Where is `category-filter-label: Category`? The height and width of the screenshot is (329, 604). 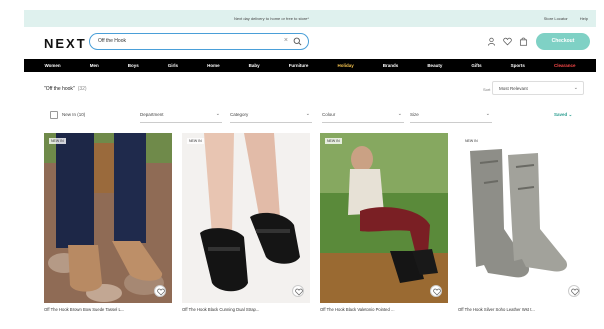 category-filter-label: Category is located at coordinates (239, 114).